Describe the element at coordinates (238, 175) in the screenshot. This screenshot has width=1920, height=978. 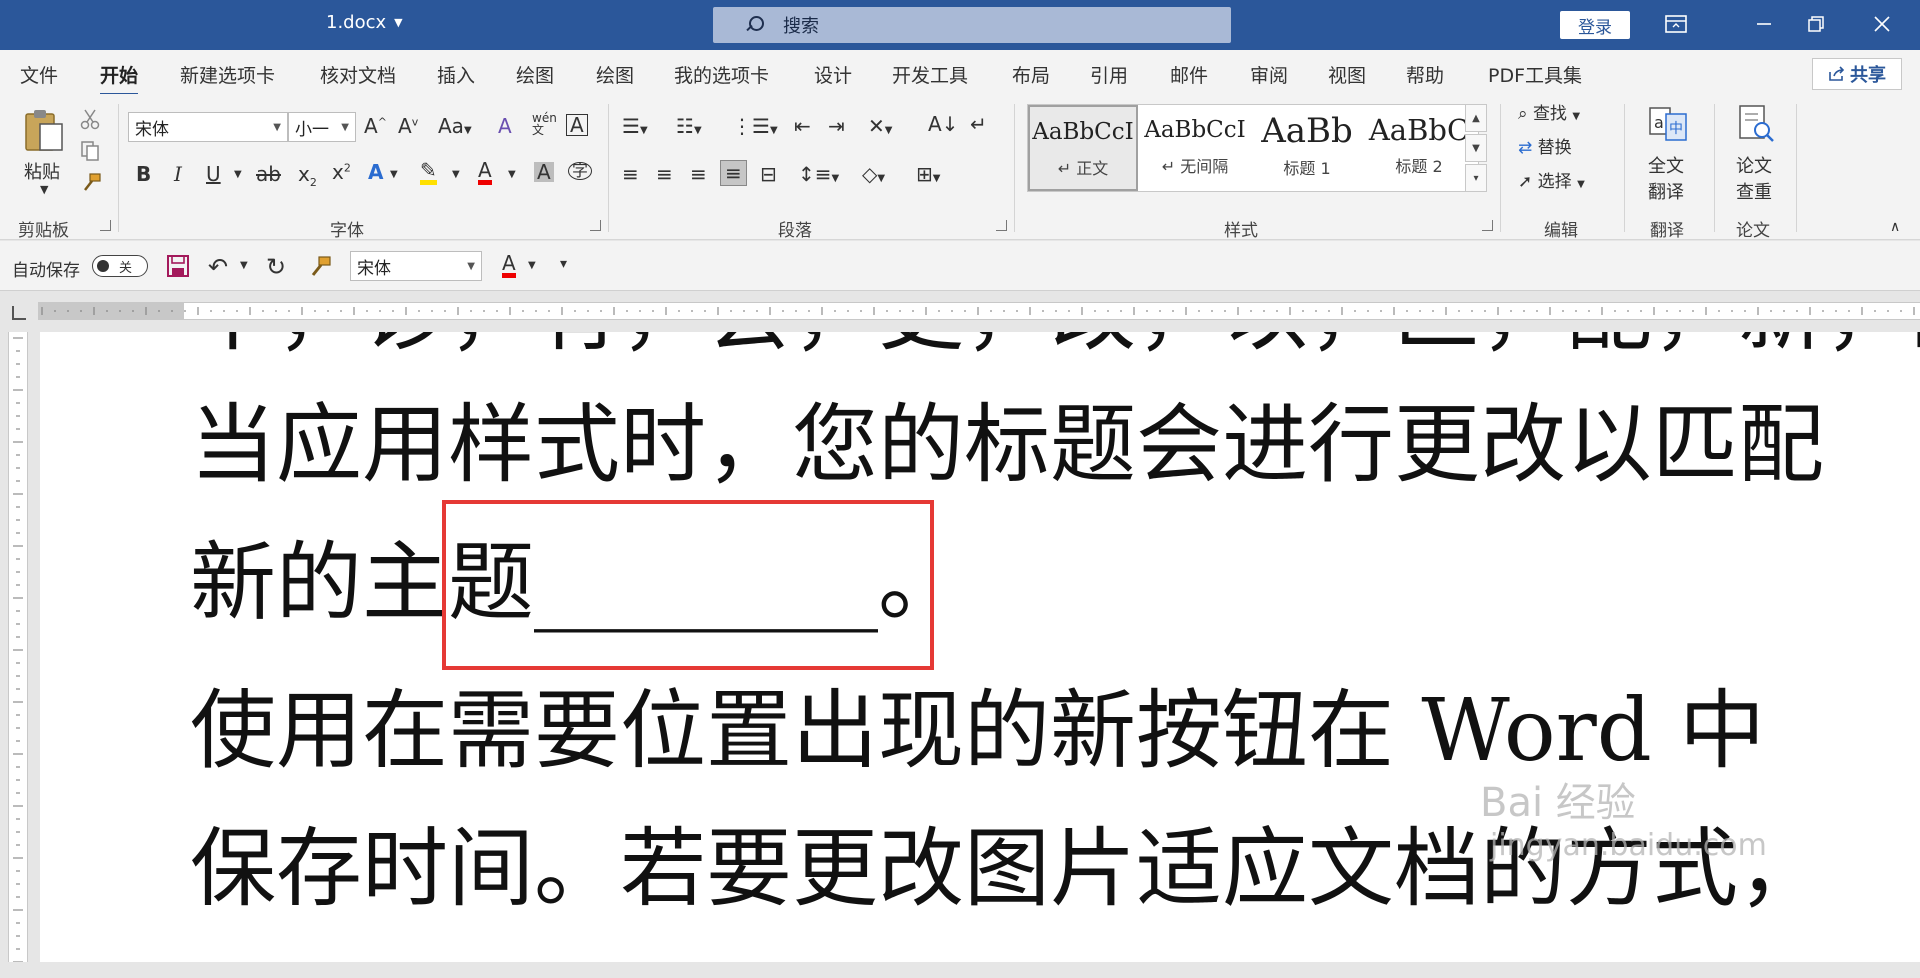
I see `underline-dropdown-icon: ▼` at that location.